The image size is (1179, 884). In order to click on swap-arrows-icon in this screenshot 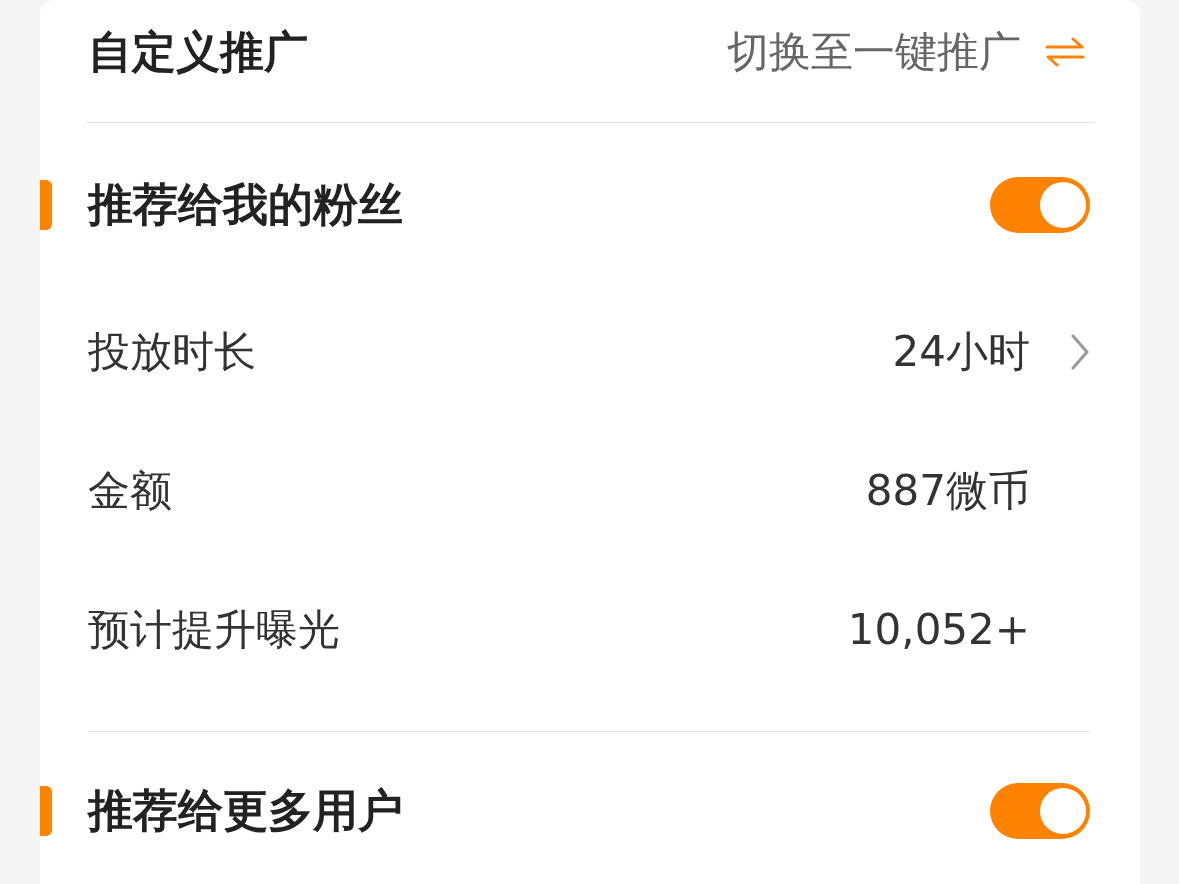, I will do `click(1065, 52)`.